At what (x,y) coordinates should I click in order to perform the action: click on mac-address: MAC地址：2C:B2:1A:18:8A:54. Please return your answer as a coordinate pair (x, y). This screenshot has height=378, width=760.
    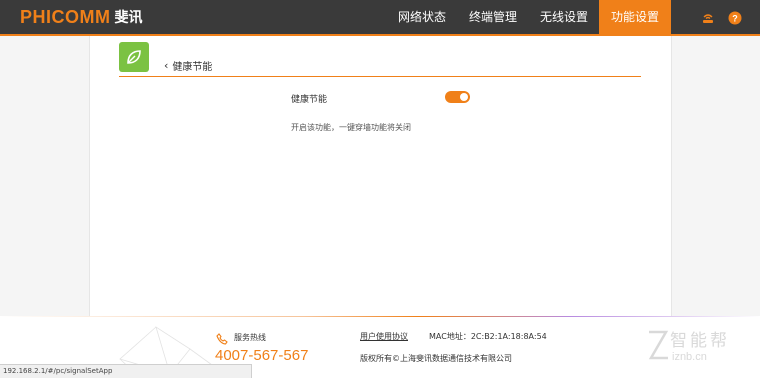
    Looking at the image, I should click on (488, 336).